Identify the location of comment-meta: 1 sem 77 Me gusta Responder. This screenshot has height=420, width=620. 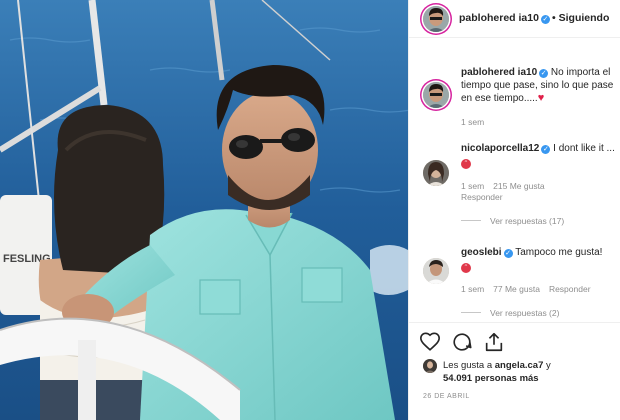
(530, 289).